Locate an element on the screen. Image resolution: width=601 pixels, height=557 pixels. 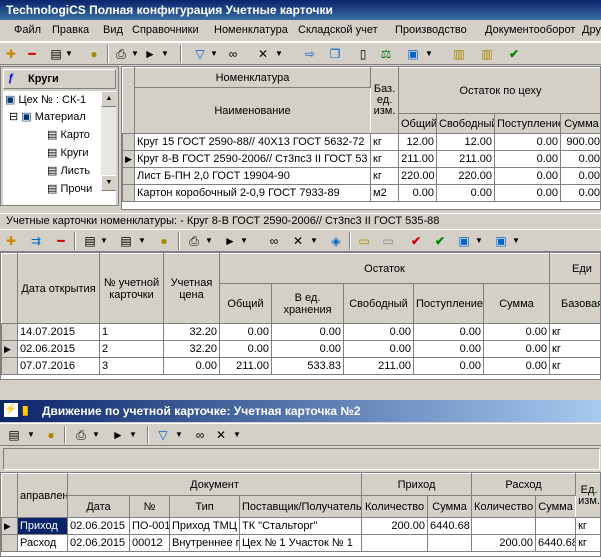
col-open-date: Дата открытия is located at coordinates (58, 288).